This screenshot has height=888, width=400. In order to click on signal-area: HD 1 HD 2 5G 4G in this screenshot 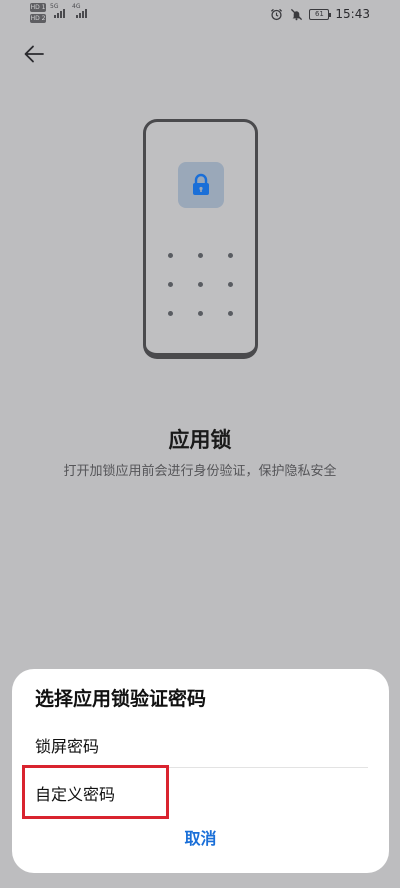, I will do `click(65, 14)`.